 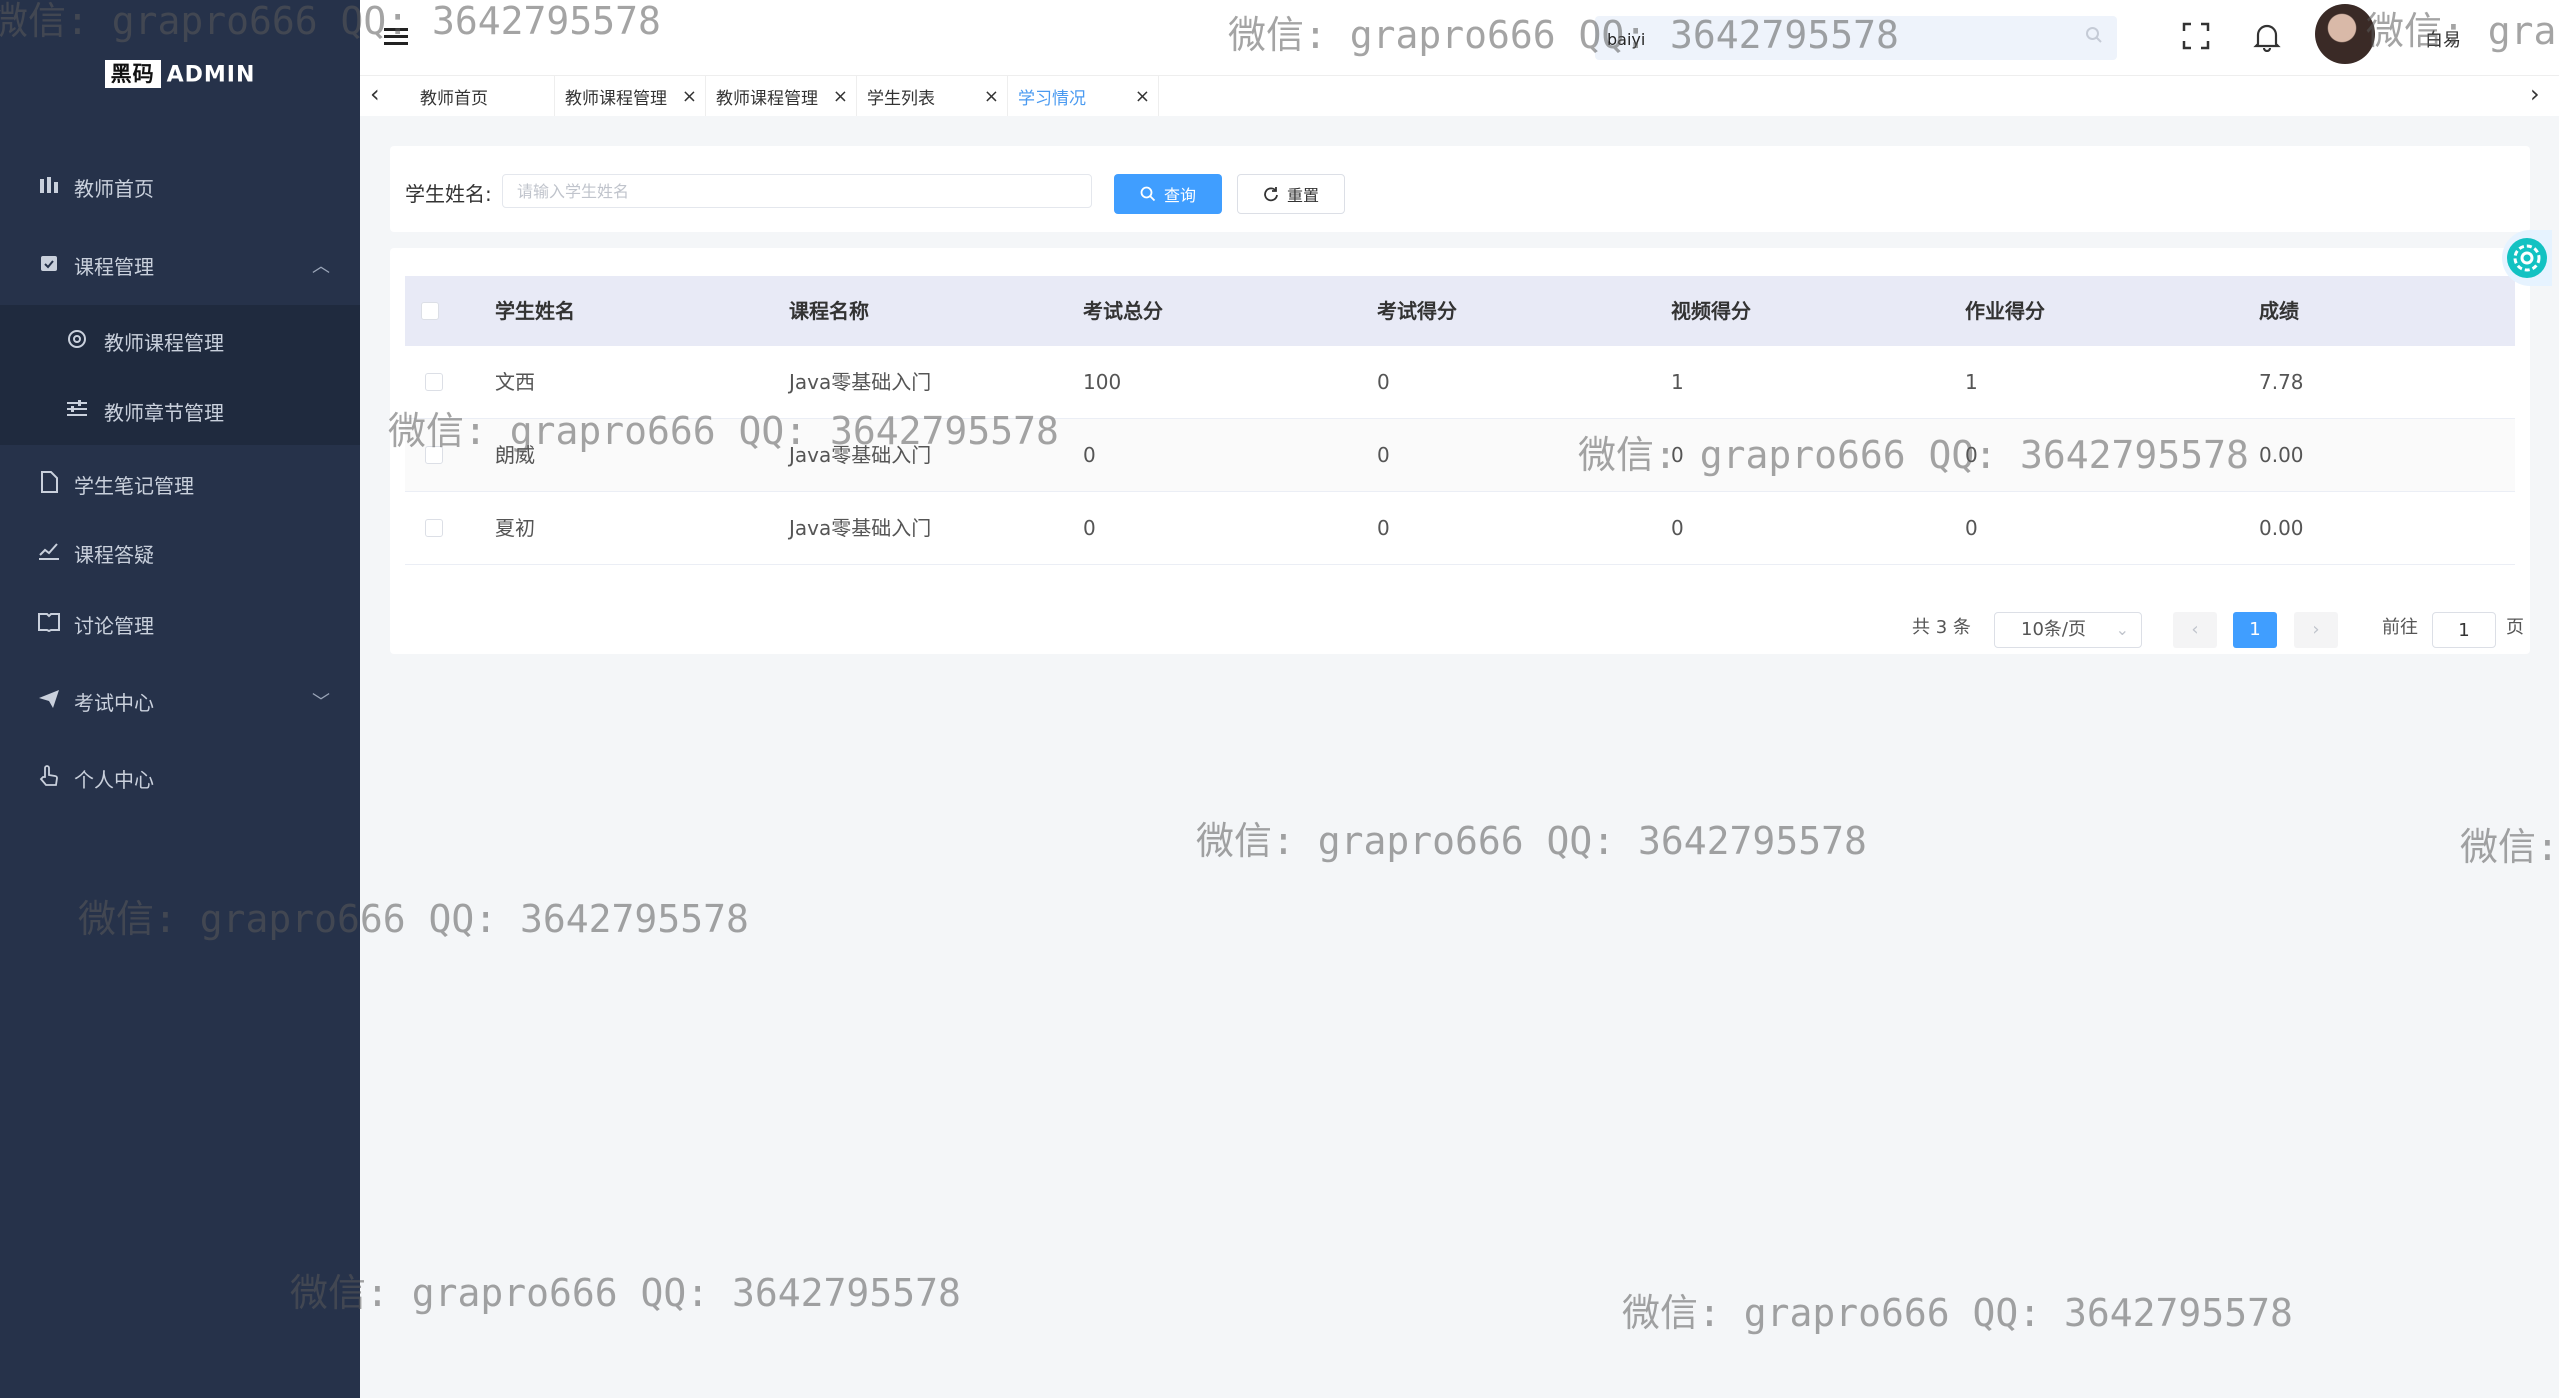 I want to click on pagination-total: 共 3 条, so click(x=1941, y=627).